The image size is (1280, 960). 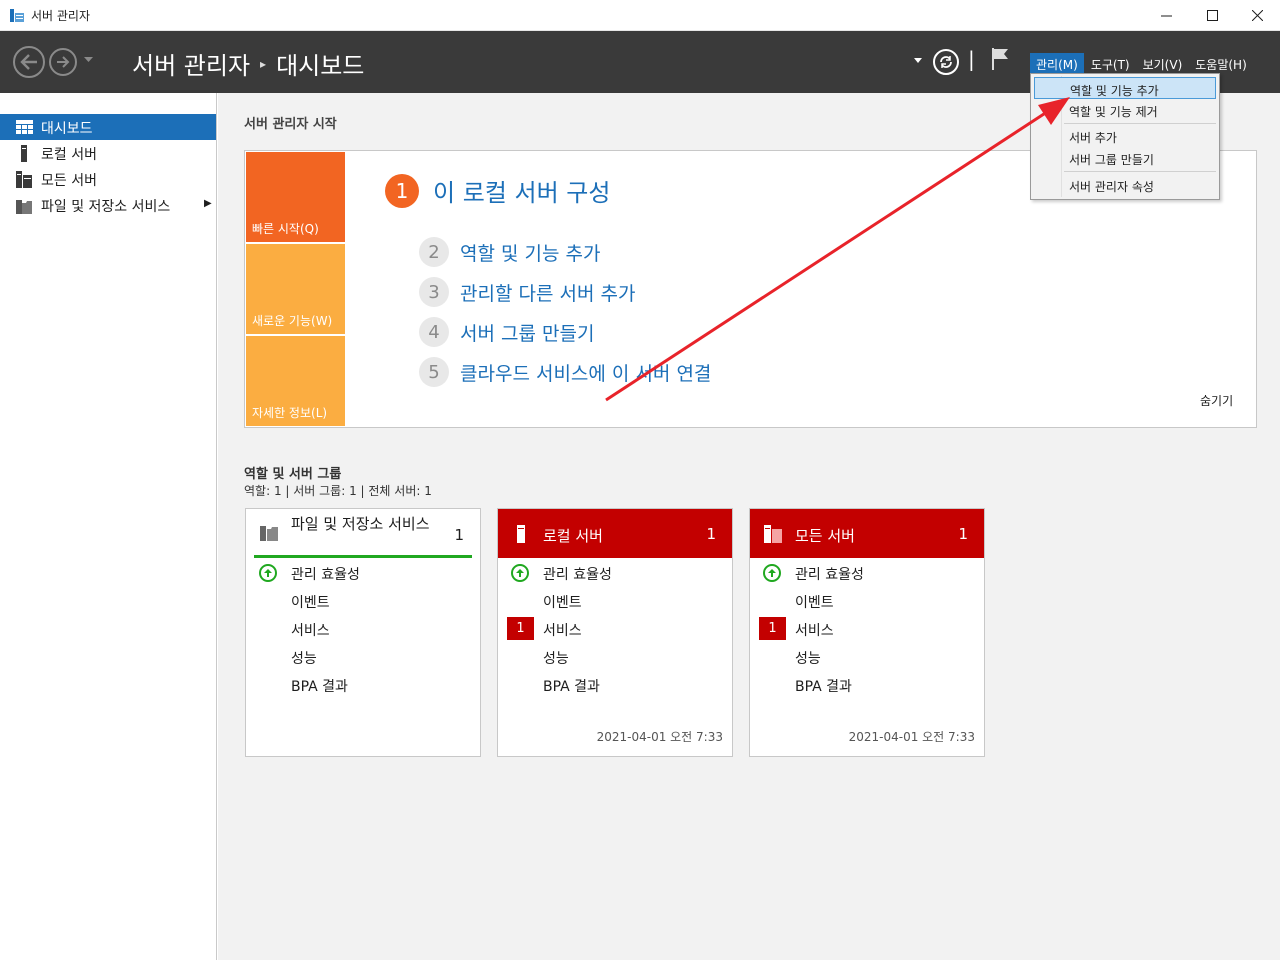 What do you see at coordinates (363, 556) in the screenshot?
I see `status-ok-underline` at bounding box center [363, 556].